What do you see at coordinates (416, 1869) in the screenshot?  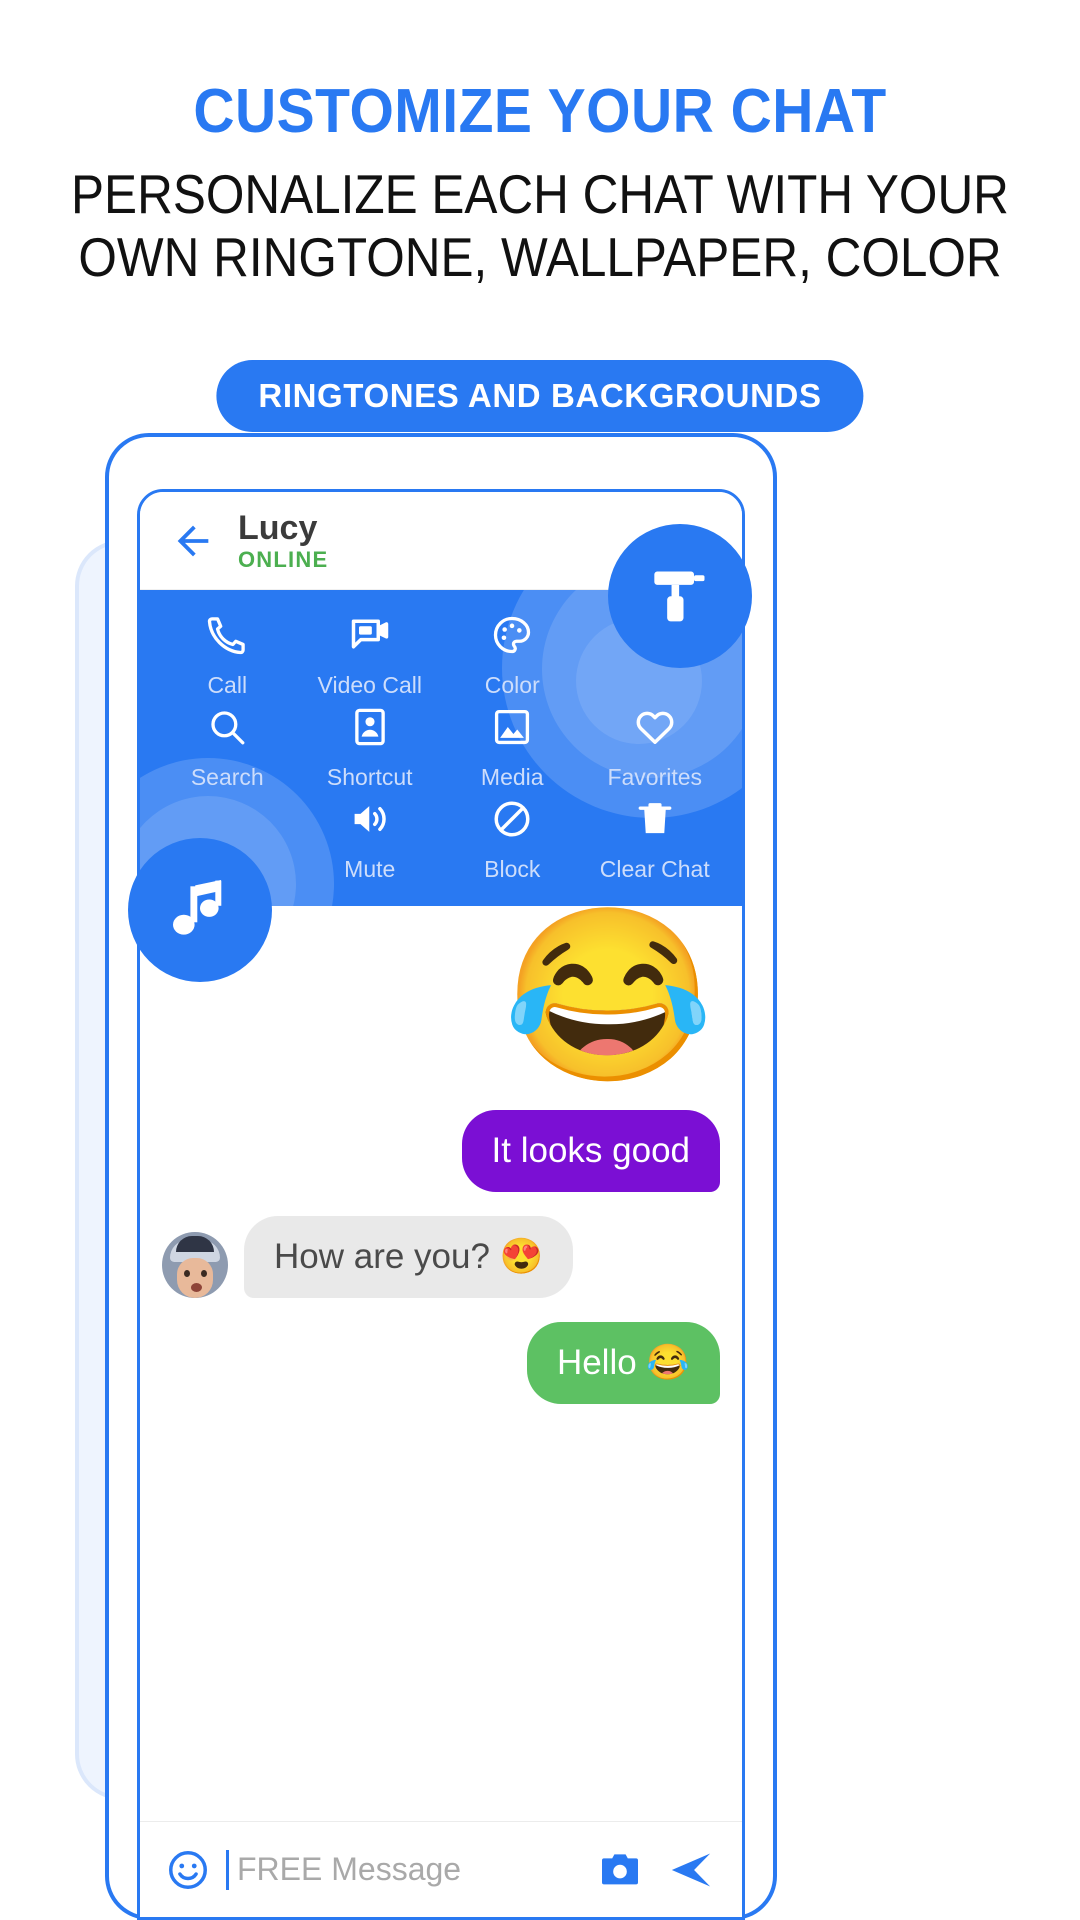 I see `message-input: FREE Message` at bounding box center [416, 1869].